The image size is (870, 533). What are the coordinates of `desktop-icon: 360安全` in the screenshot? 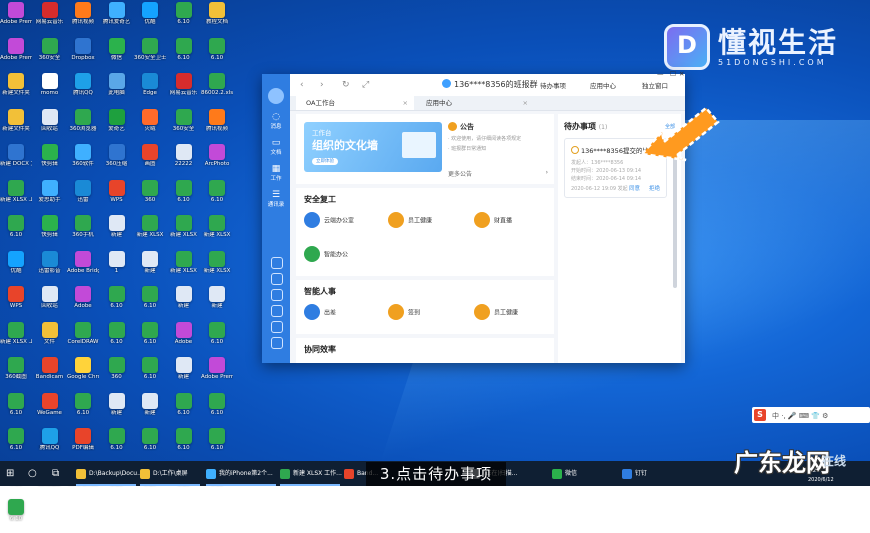 It's located at (184, 125).